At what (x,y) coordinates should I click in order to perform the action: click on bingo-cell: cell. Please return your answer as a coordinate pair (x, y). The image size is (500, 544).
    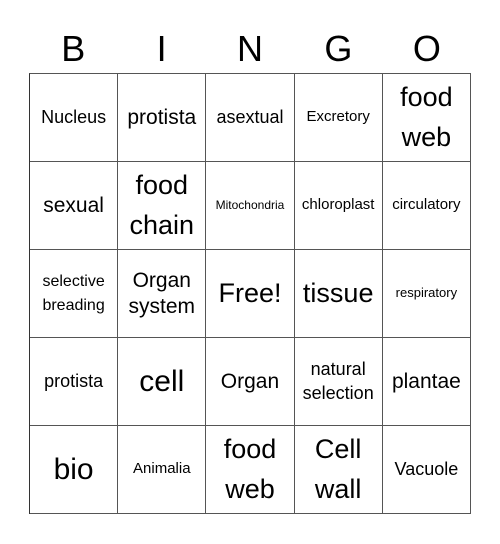
    Looking at the image, I should click on (162, 382).